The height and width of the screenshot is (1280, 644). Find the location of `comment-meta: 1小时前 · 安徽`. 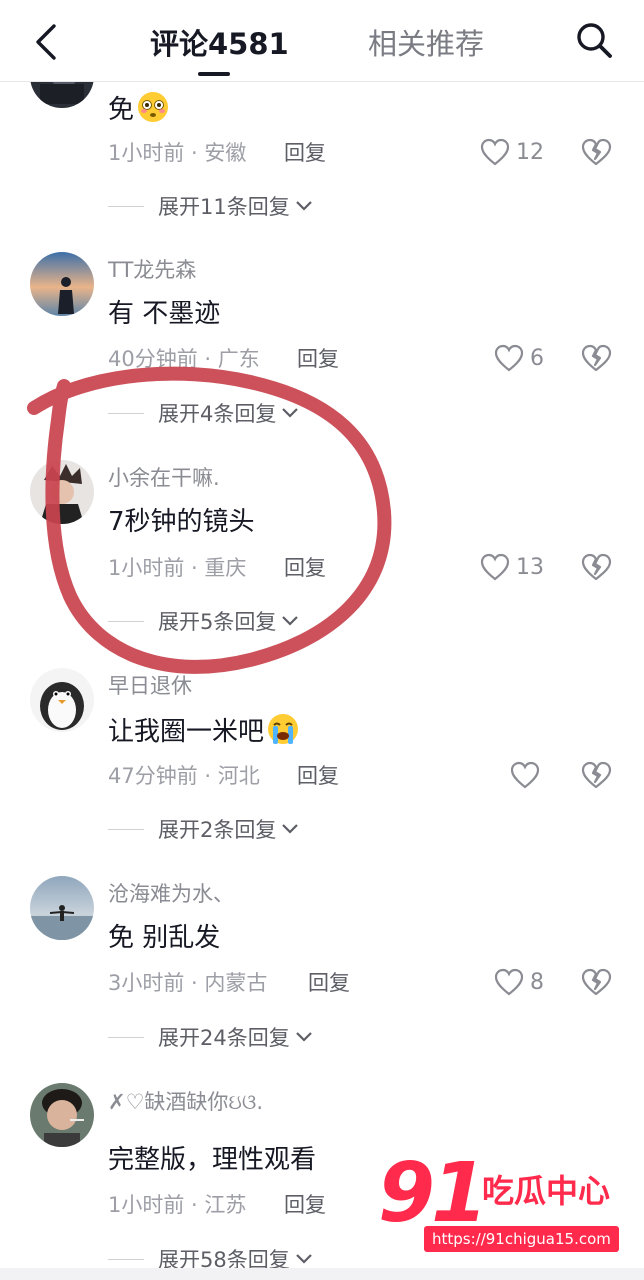

comment-meta: 1小时前 · 安徽 is located at coordinates (177, 153).